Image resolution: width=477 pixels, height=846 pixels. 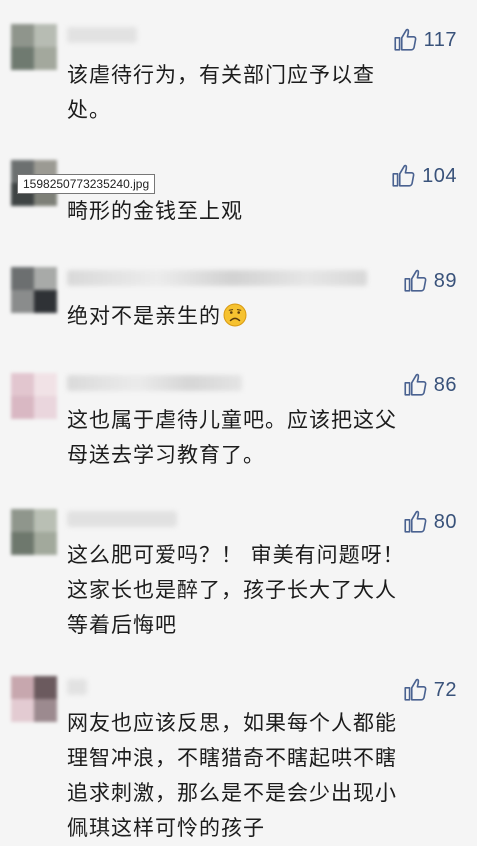 What do you see at coordinates (166, 828) in the screenshot?
I see `comment-line: 佩琪这样可怜的孩子` at bounding box center [166, 828].